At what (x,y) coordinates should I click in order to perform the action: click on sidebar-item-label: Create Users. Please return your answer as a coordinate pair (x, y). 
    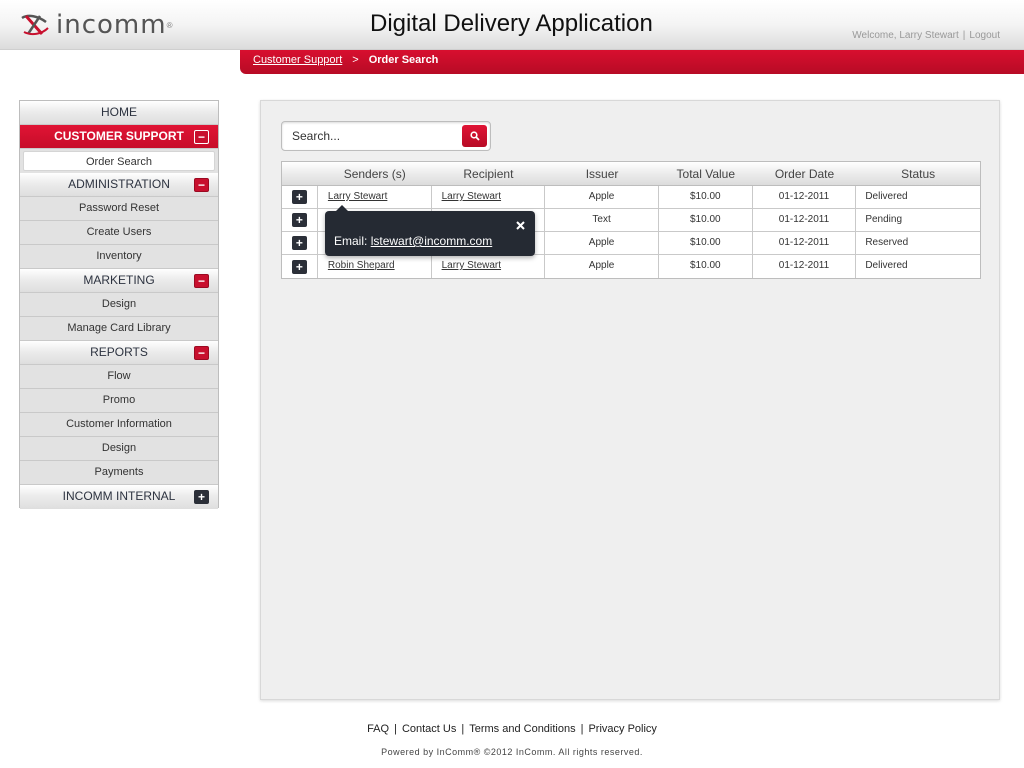
    Looking at the image, I should click on (119, 232).